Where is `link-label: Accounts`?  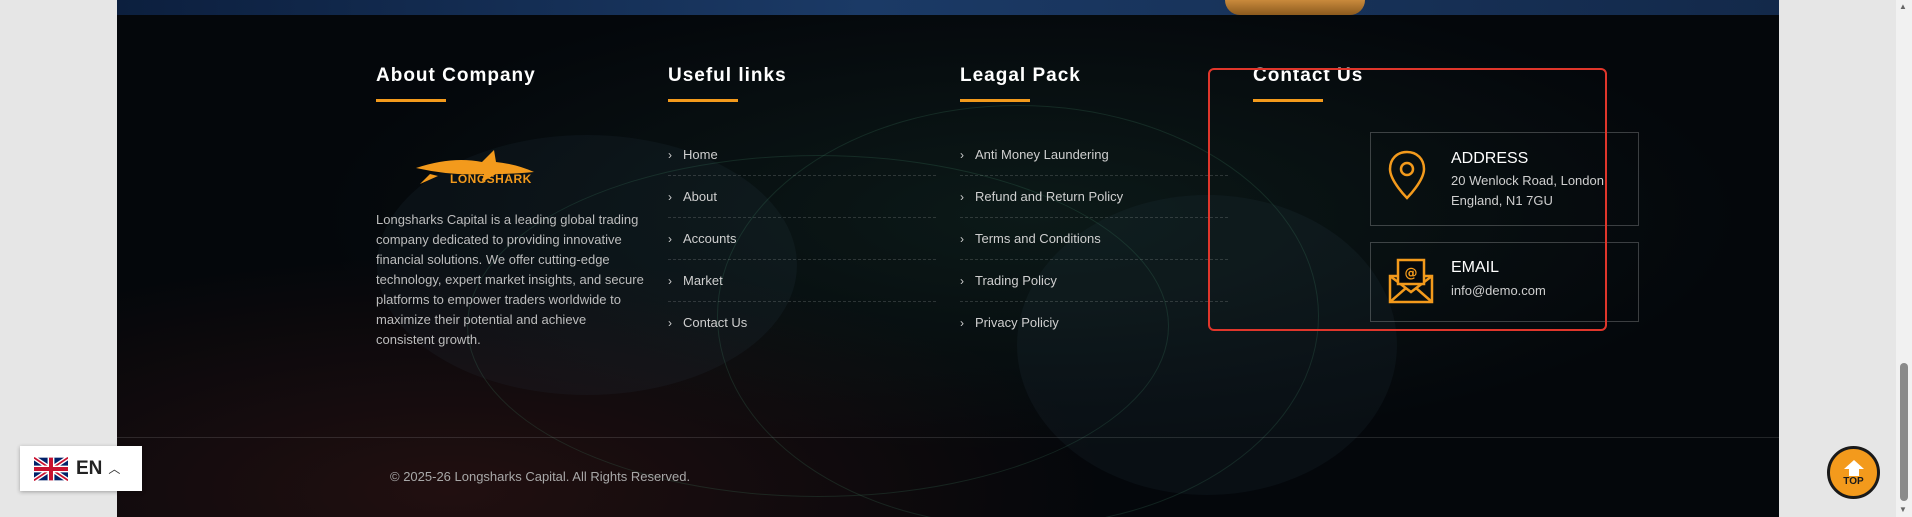
link-label: Accounts is located at coordinates (710, 238).